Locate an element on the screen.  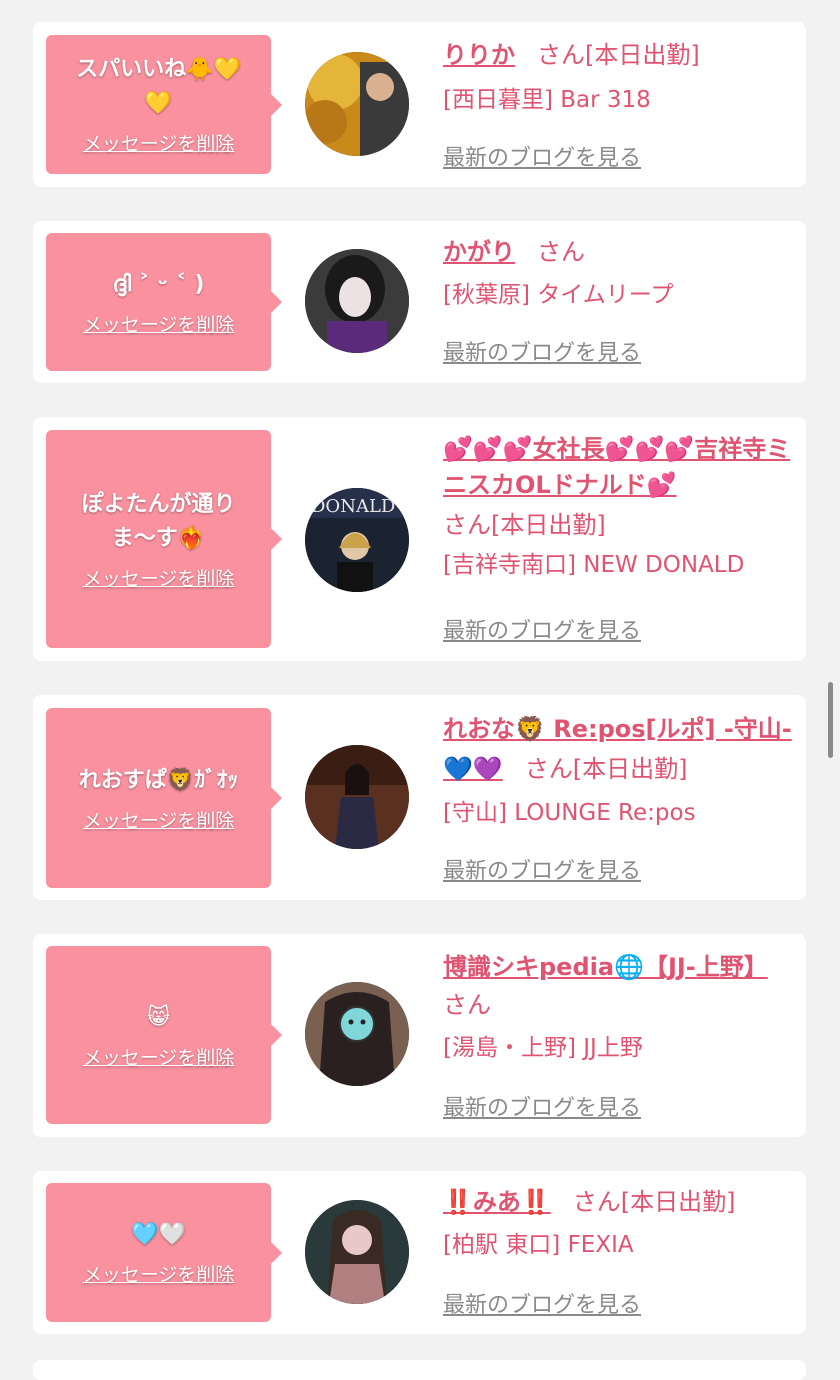
shop-name: [秋葉原] タイムリープ is located at coordinates (558, 295).